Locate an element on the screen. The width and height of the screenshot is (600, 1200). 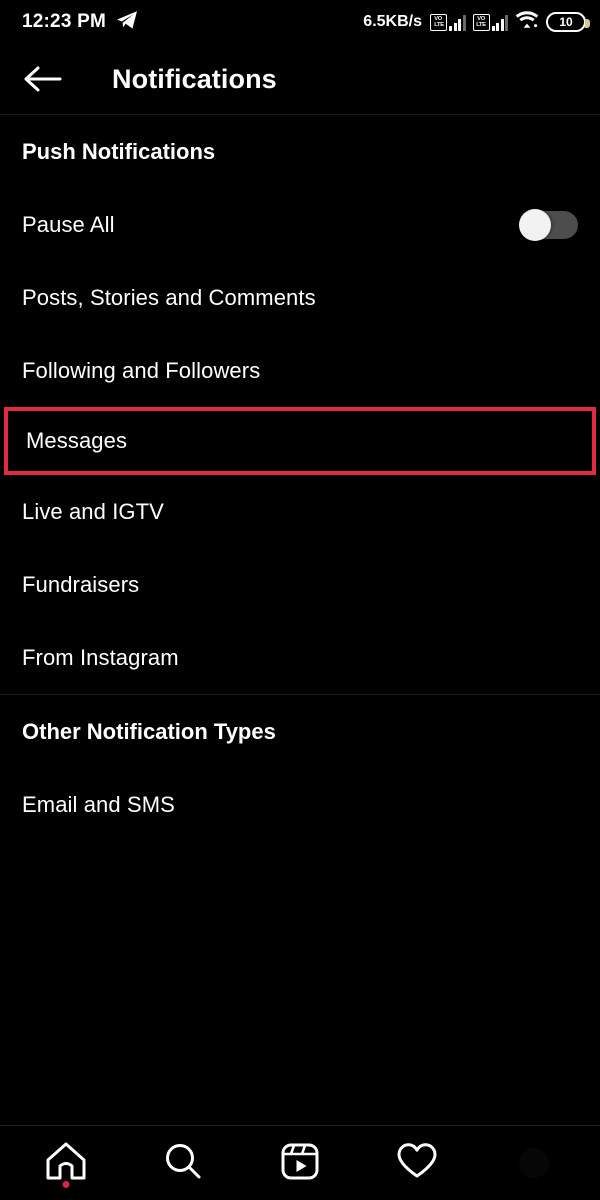
row-label-email-and-sms: Email and SMS is located at coordinates (98, 804).